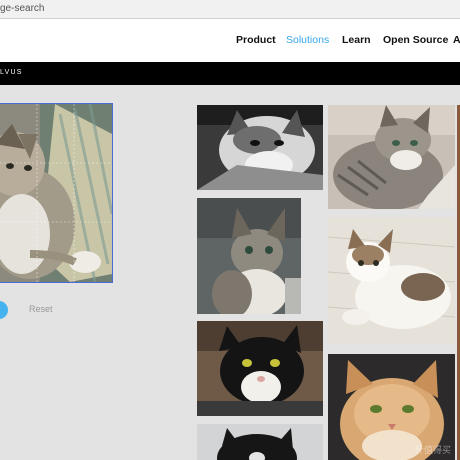 The width and height of the screenshot is (460, 460). Describe the element at coordinates (256, 40) in the screenshot. I see `nav-product: Product` at that location.